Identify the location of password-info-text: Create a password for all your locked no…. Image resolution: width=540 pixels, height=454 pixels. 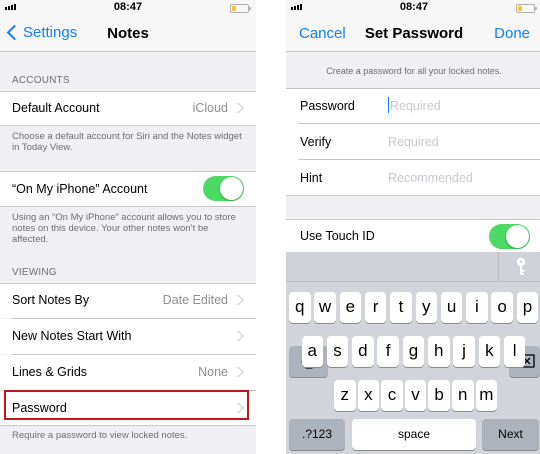
(414, 71).